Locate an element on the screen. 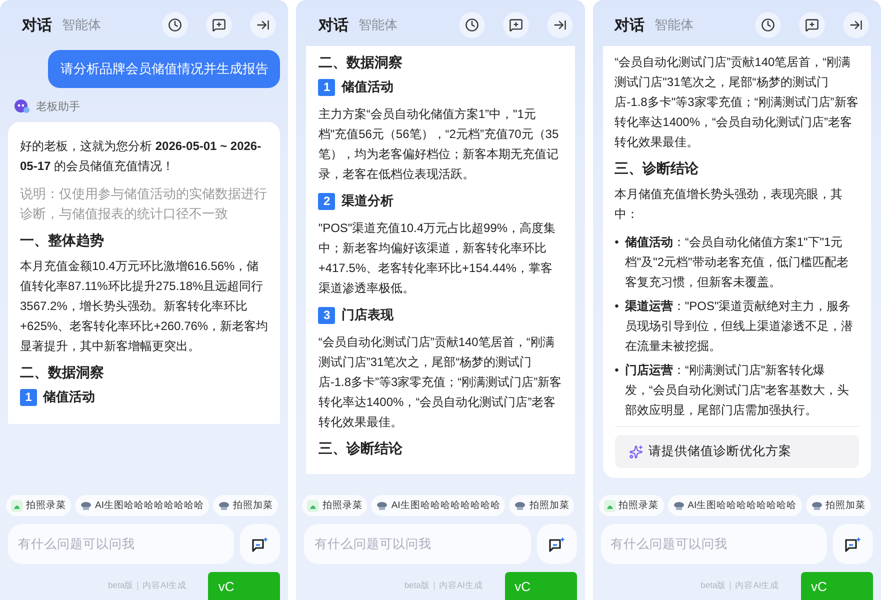 This screenshot has height=600, width=881. assistant-avatar-icon is located at coordinates (22, 106).